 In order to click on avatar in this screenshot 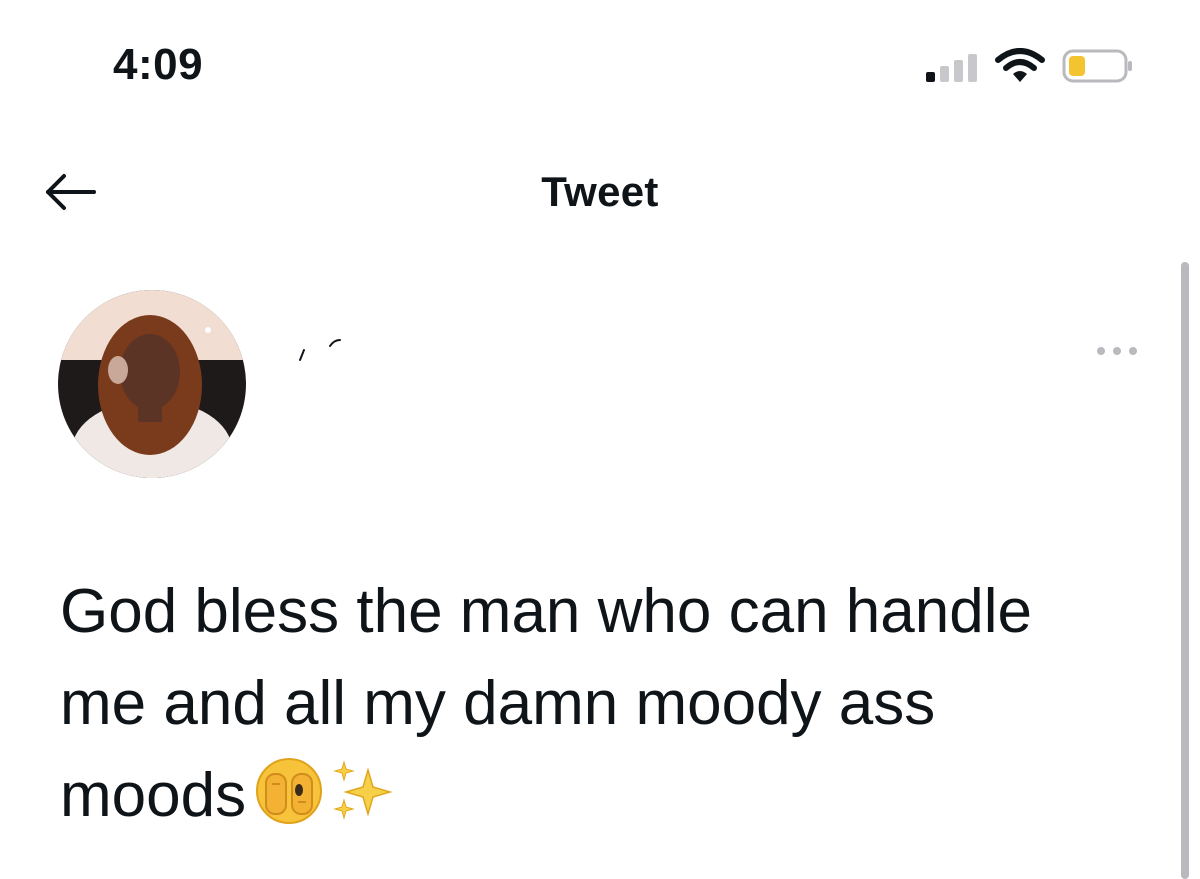, I will do `click(152, 384)`.